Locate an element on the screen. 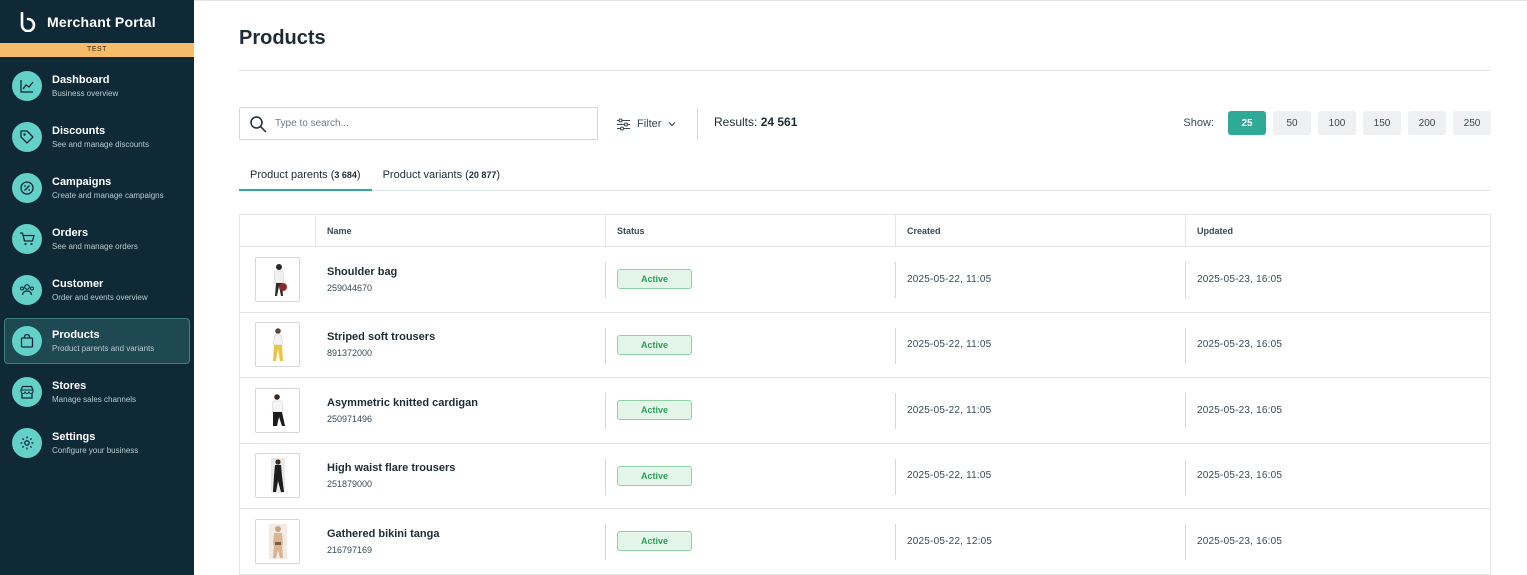 The image size is (1527, 575). sidebar-item-customer: Customer Order and events overview is located at coordinates (97, 290).